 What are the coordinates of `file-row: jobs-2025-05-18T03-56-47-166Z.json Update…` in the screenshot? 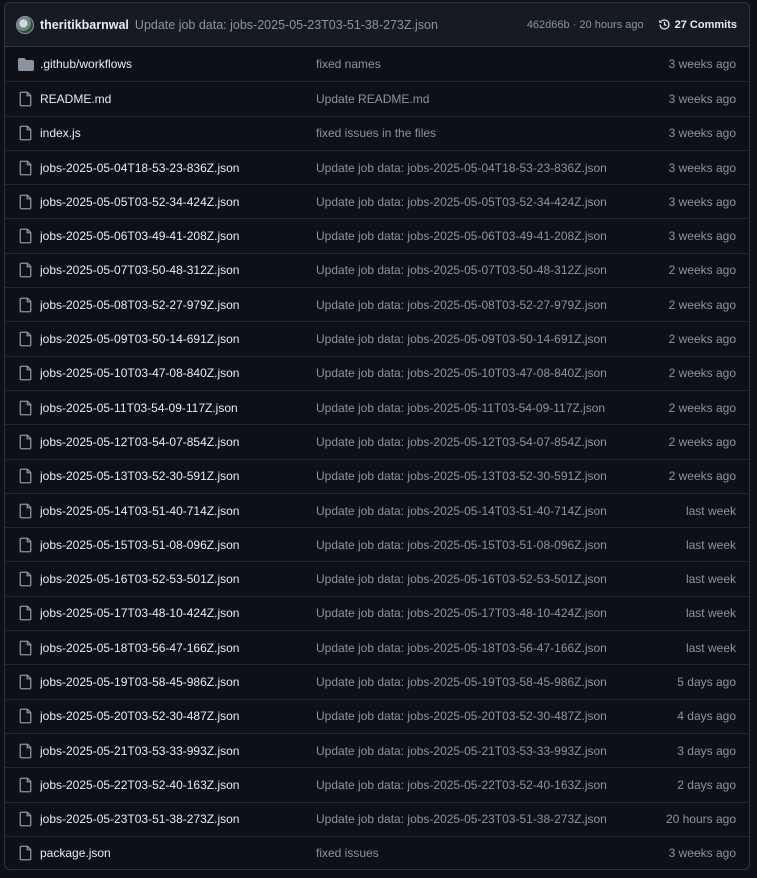 It's located at (377, 647).